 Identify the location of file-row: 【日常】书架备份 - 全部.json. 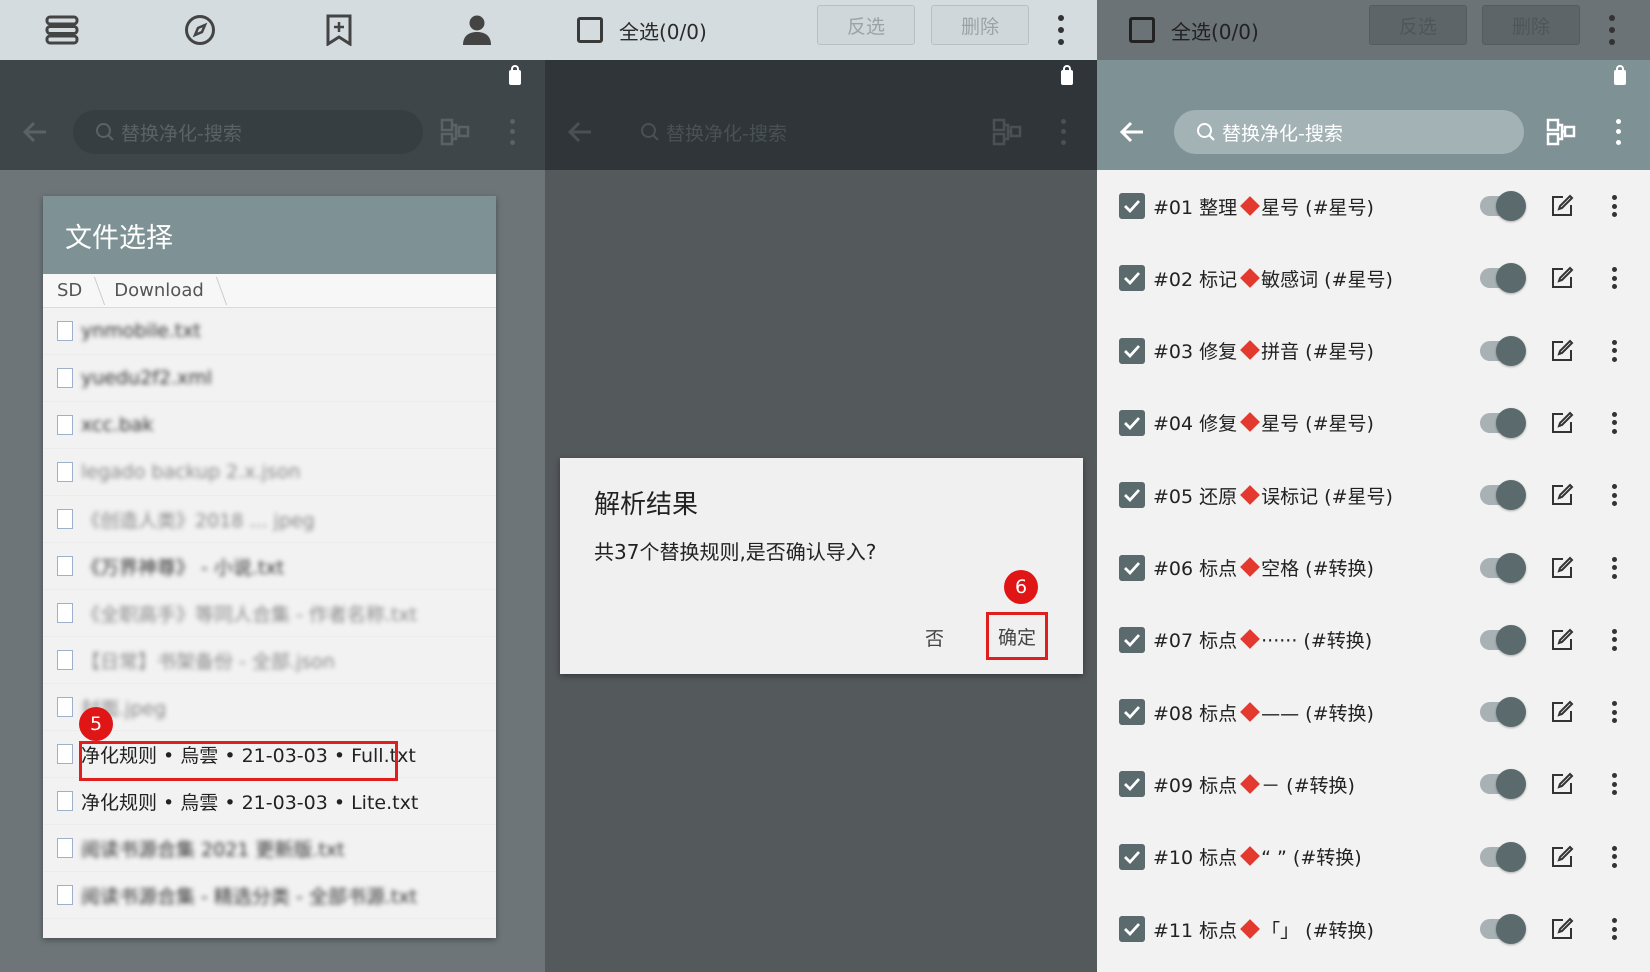
(269, 660).